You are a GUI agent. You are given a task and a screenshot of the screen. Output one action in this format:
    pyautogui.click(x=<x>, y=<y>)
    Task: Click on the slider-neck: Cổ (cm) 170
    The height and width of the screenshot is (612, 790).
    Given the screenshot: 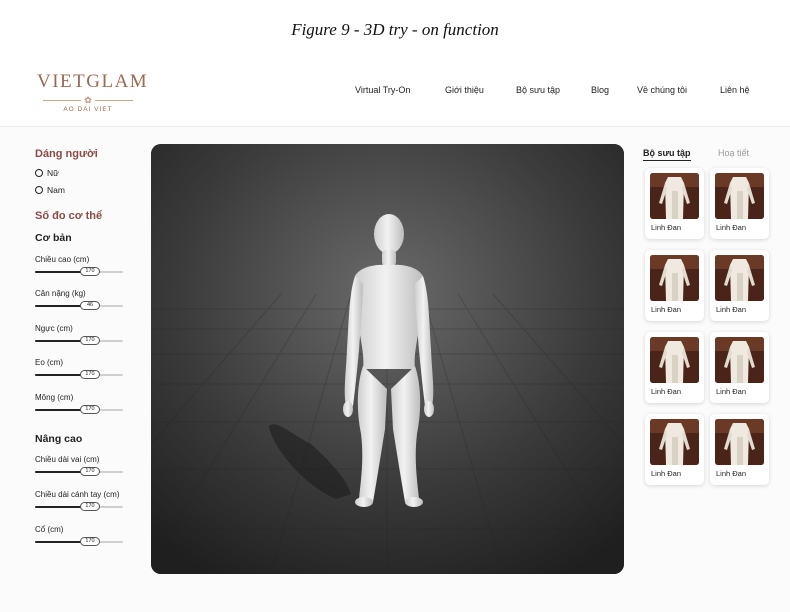 What is the action you would take?
    pyautogui.click(x=90, y=536)
    